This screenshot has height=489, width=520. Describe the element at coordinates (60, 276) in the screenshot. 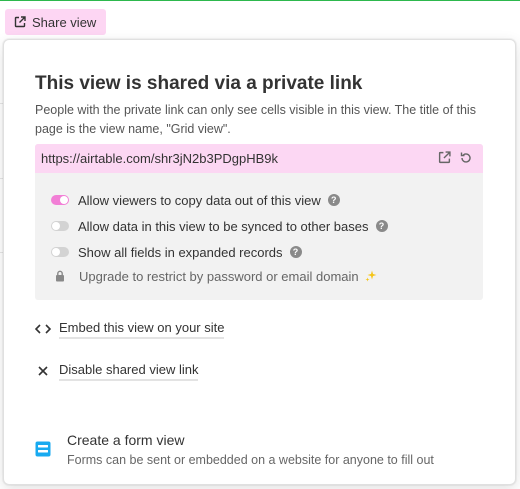

I see `lock-icon` at that location.